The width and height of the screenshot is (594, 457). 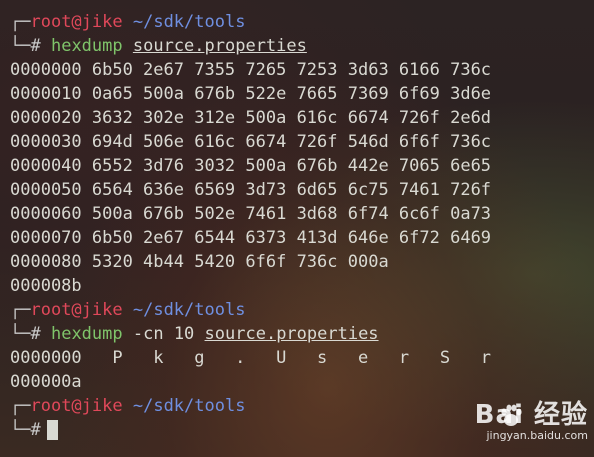 What do you see at coordinates (52, 430) in the screenshot?
I see `text-cursor` at bounding box center [52, 430].